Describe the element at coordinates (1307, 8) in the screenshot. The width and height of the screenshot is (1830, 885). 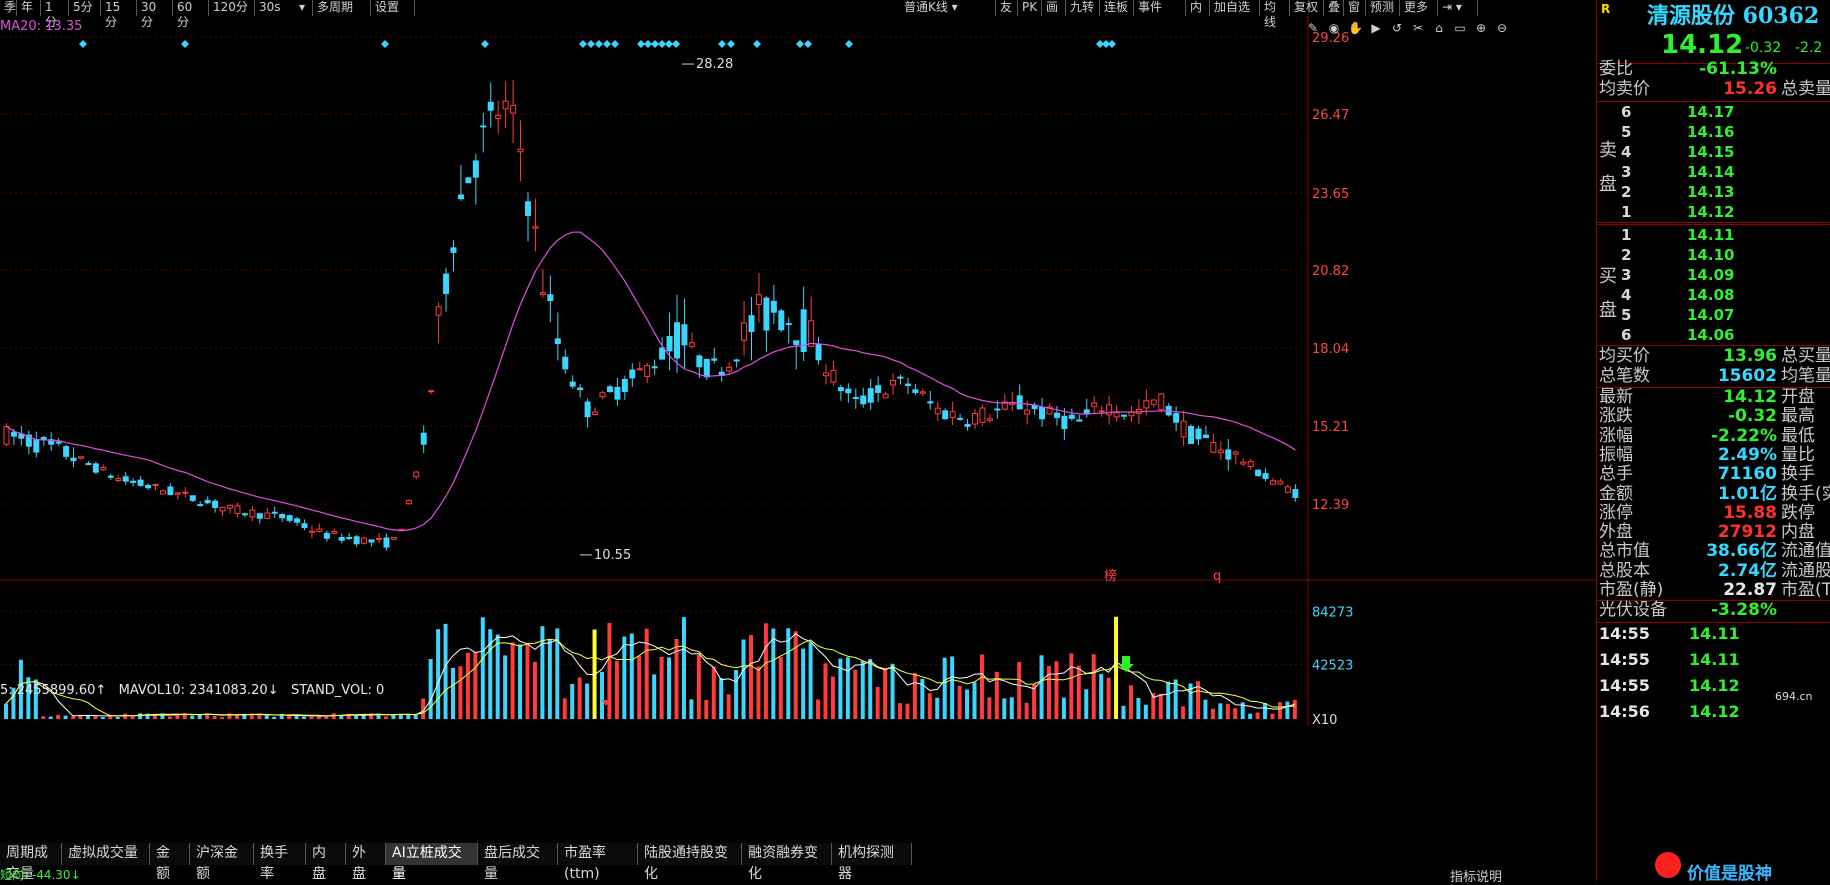
I see `toolbar-item-9: 复权` at that location.